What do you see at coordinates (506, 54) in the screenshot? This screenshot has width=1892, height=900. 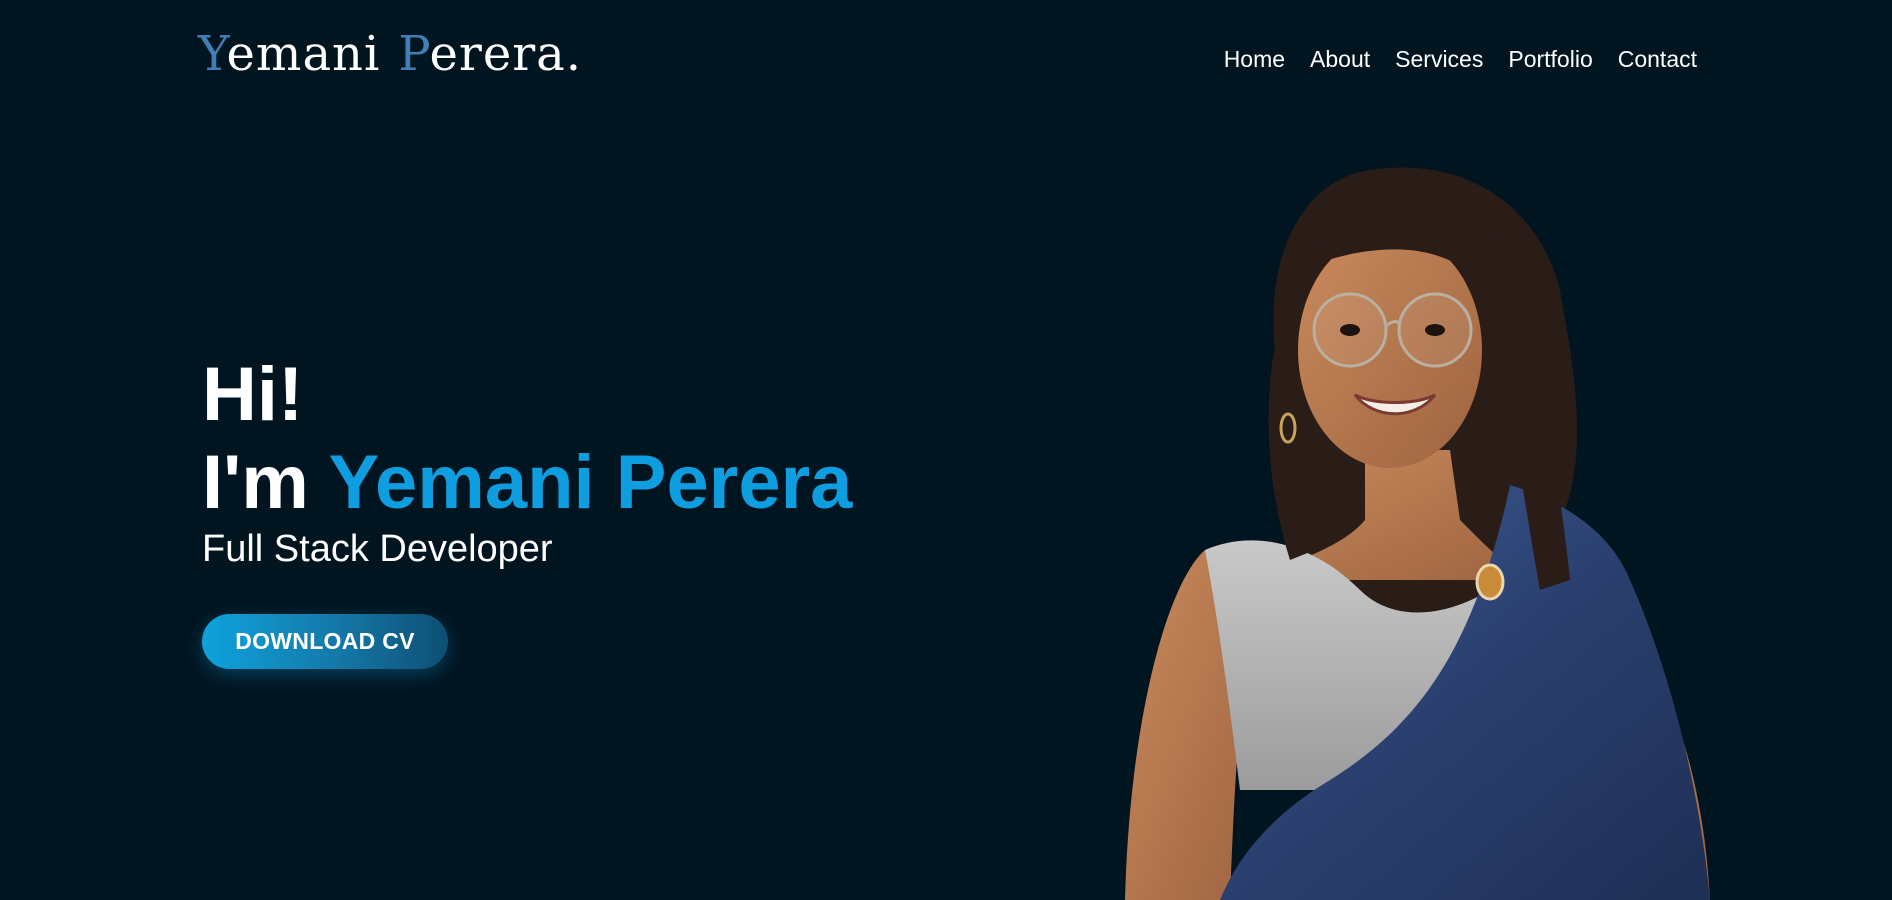 I see `logo-last-rest: erera.` at bounding box center [506, 54].